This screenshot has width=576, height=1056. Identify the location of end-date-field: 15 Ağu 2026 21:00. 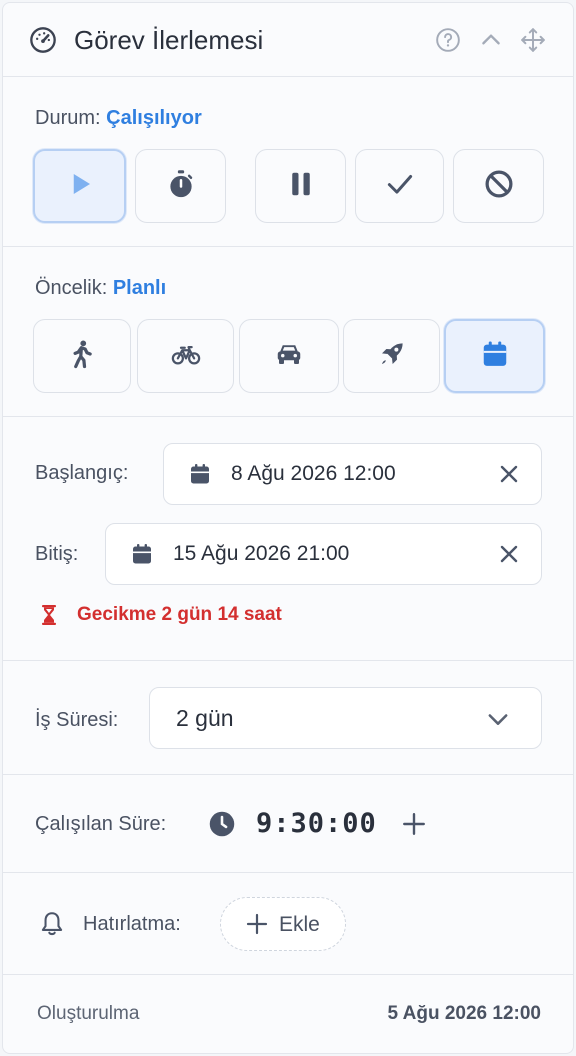
(323, 554).